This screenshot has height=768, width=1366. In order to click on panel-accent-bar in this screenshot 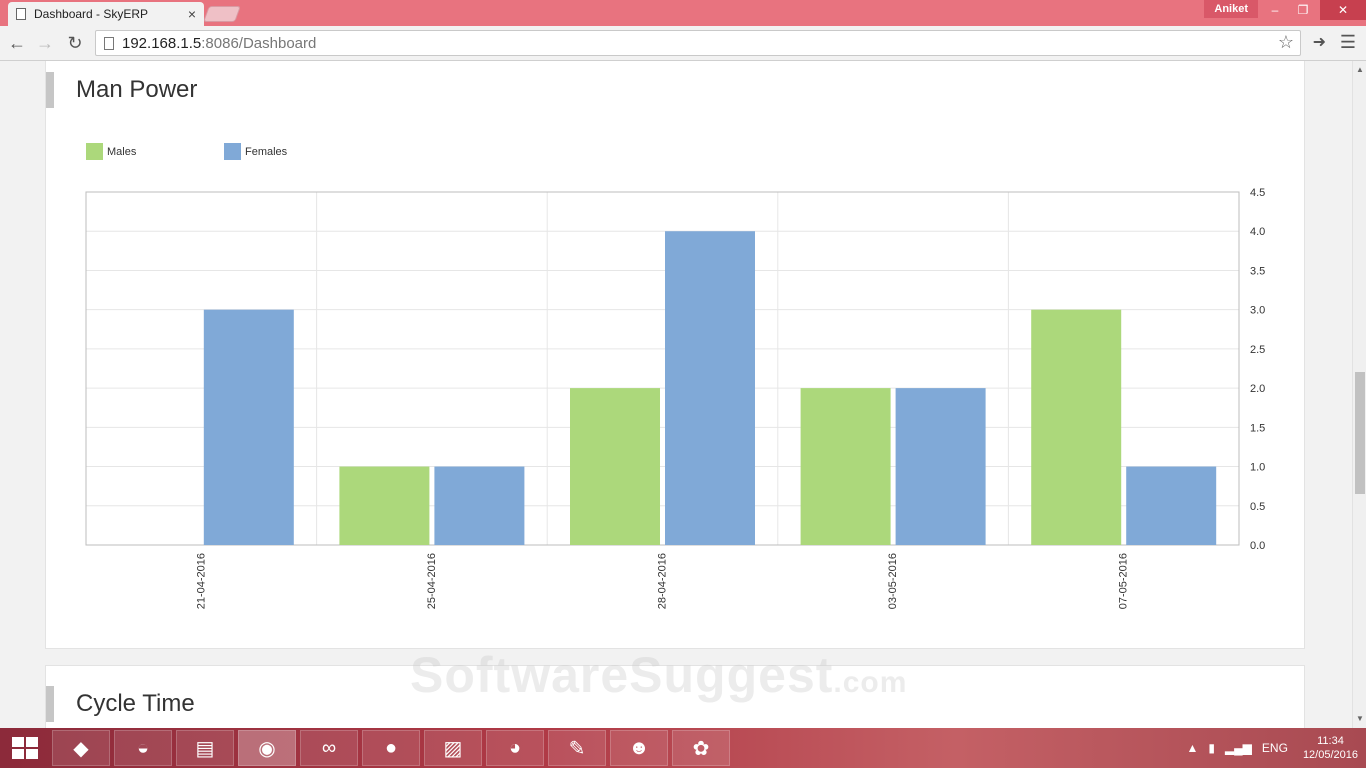, I will do `click(50, 704)`.